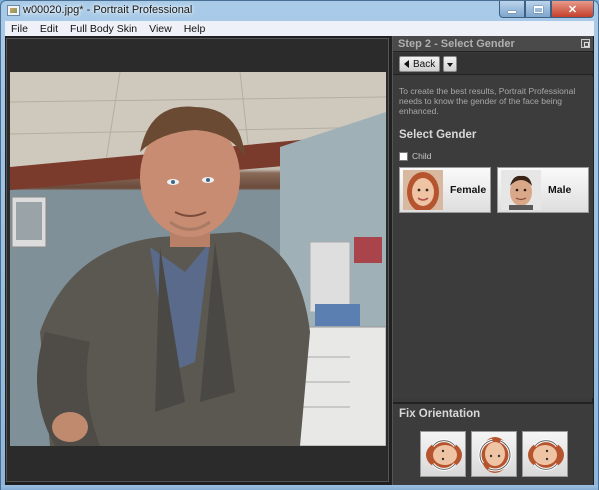  What do you see at coordinates (299, 28) in the screenshot?
I see `menu-bar: File Edit Full Body Skin View Help` at bounding box center [299, 28].